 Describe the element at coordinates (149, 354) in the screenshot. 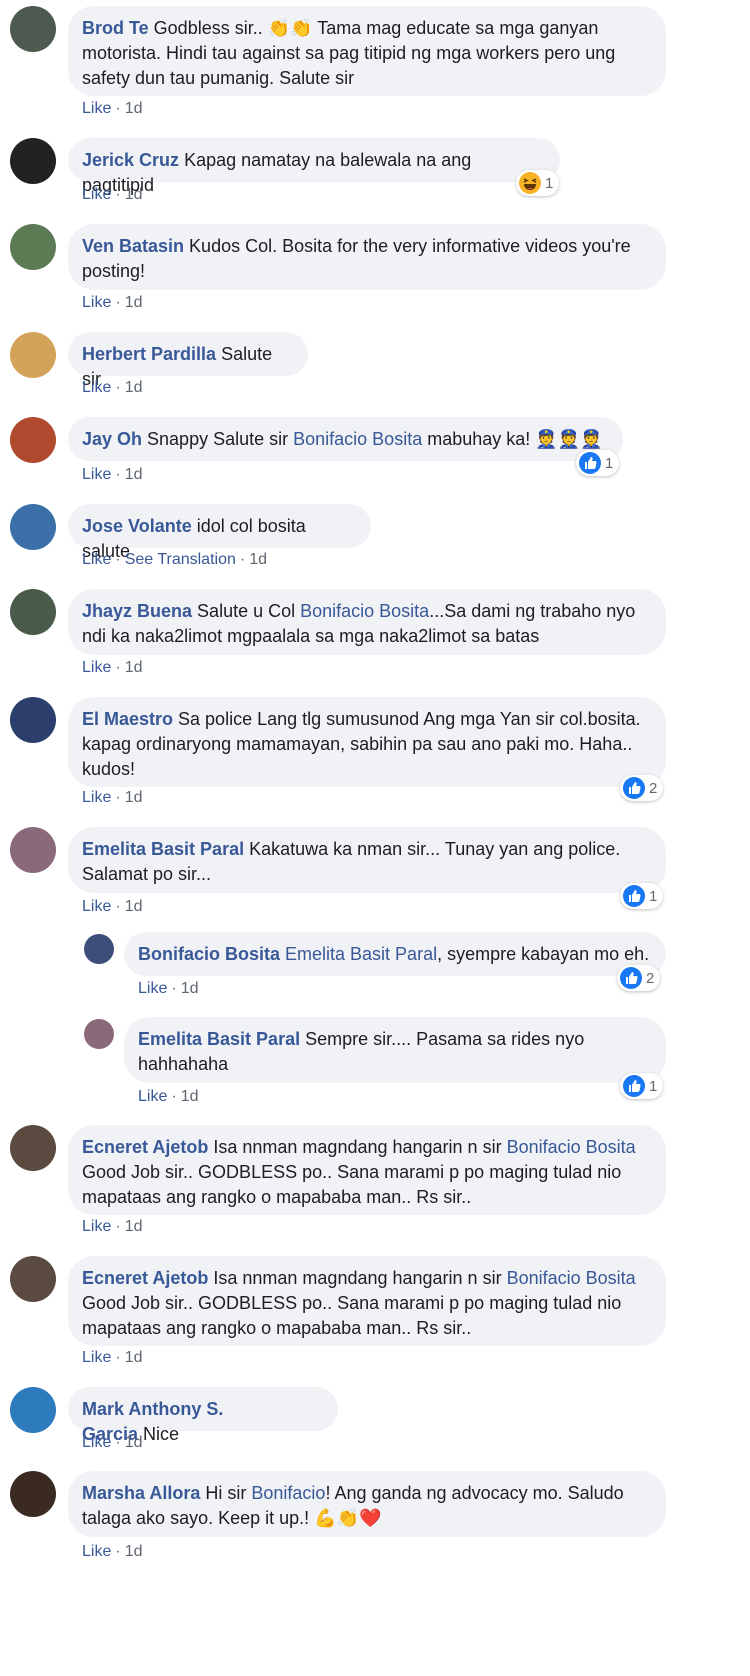

I see `comment-author-link: Herbert Pardilla` at that location.